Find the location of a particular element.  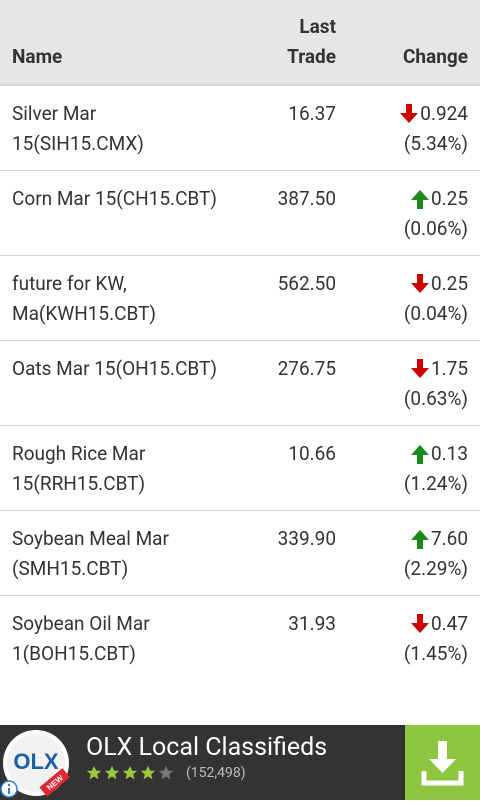

commodity-name-line2: 15(RRH15.CBT) is located at coordinates (79, 483).